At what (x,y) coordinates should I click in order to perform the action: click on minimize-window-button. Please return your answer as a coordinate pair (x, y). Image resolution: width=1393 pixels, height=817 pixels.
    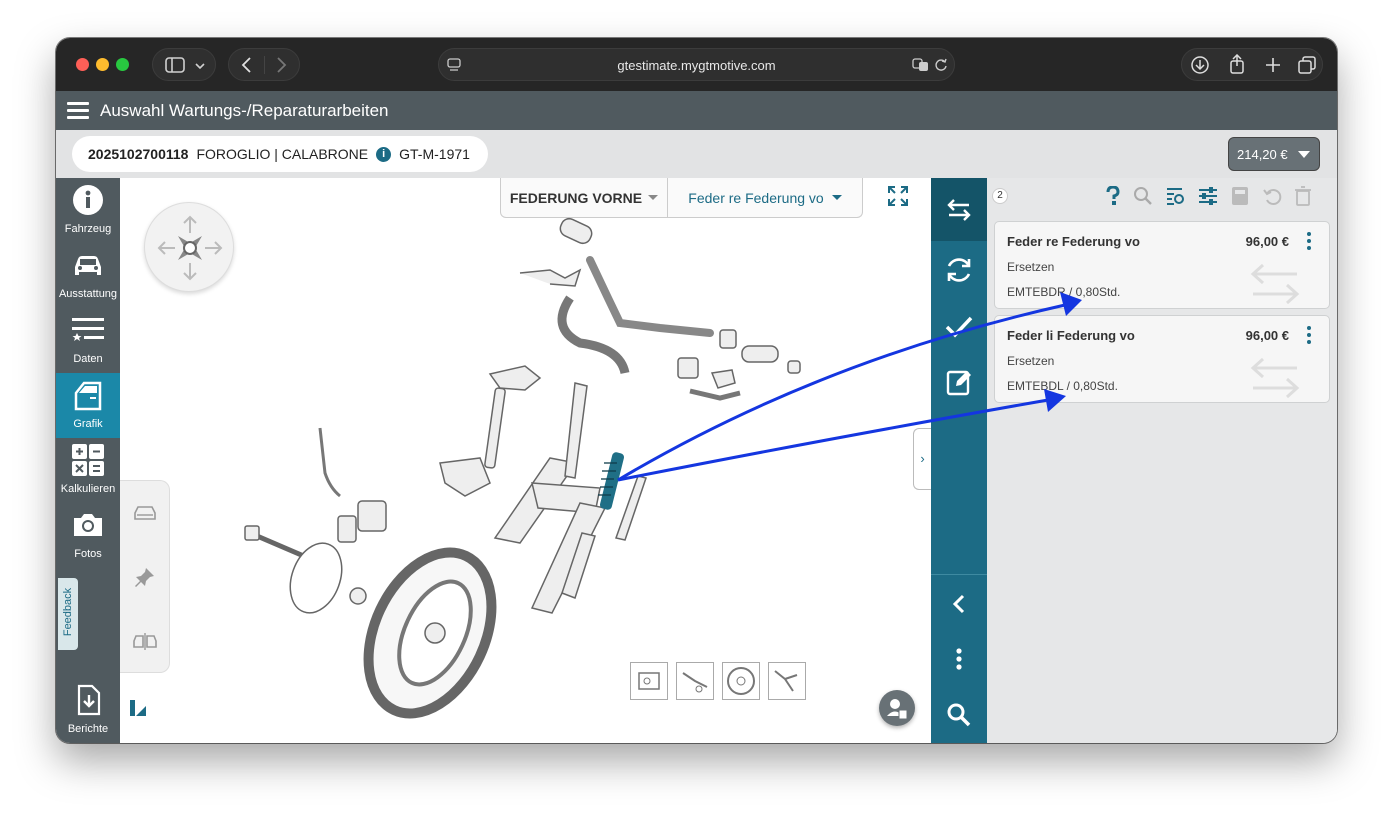
    Looking at the image, I should click on (102, 64).